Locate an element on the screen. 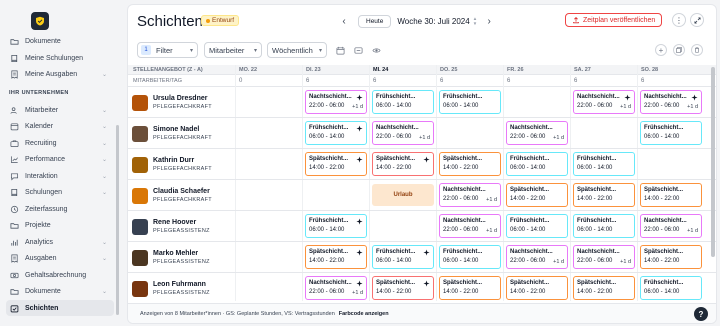  period-dropdown: Wöchentlich ▾ is located at coordinates (297, 50).